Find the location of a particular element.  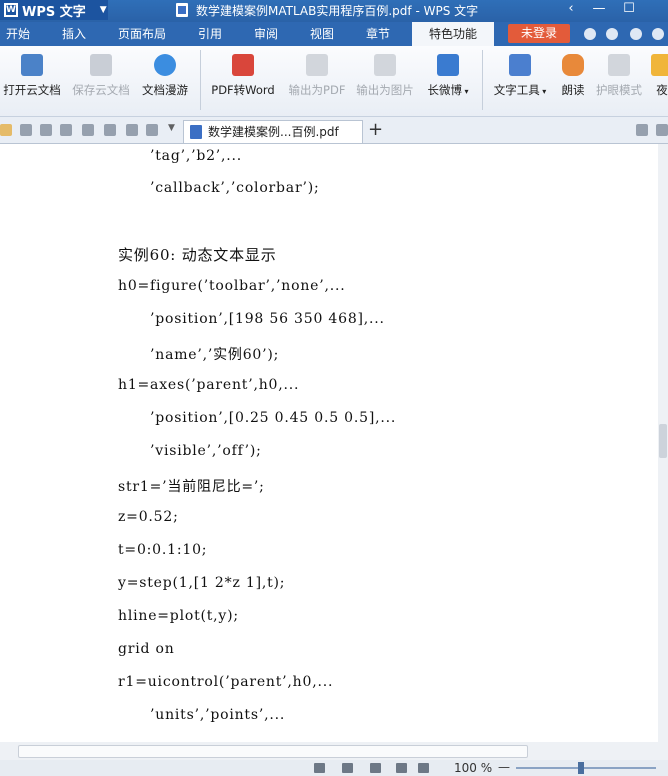

pdf-to-word-icon is located at coordinates (243, 65).